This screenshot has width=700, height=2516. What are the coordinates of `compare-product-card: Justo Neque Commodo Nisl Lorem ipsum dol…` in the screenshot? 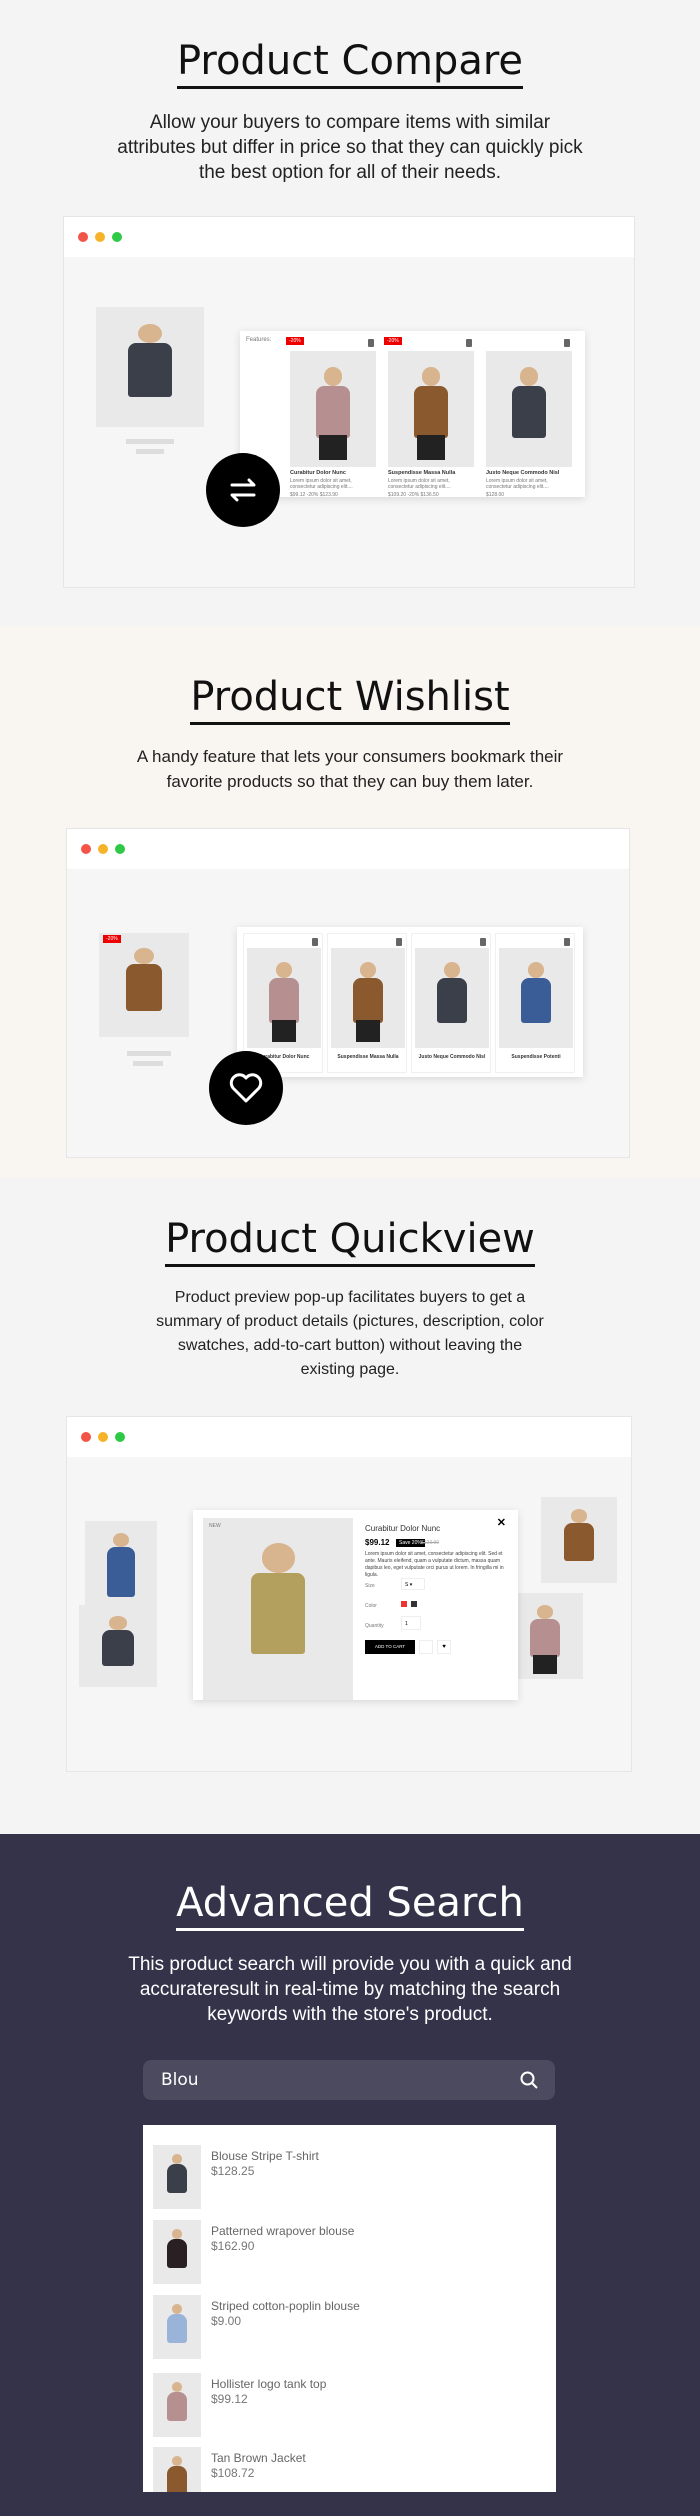 It's located at (528, 417).